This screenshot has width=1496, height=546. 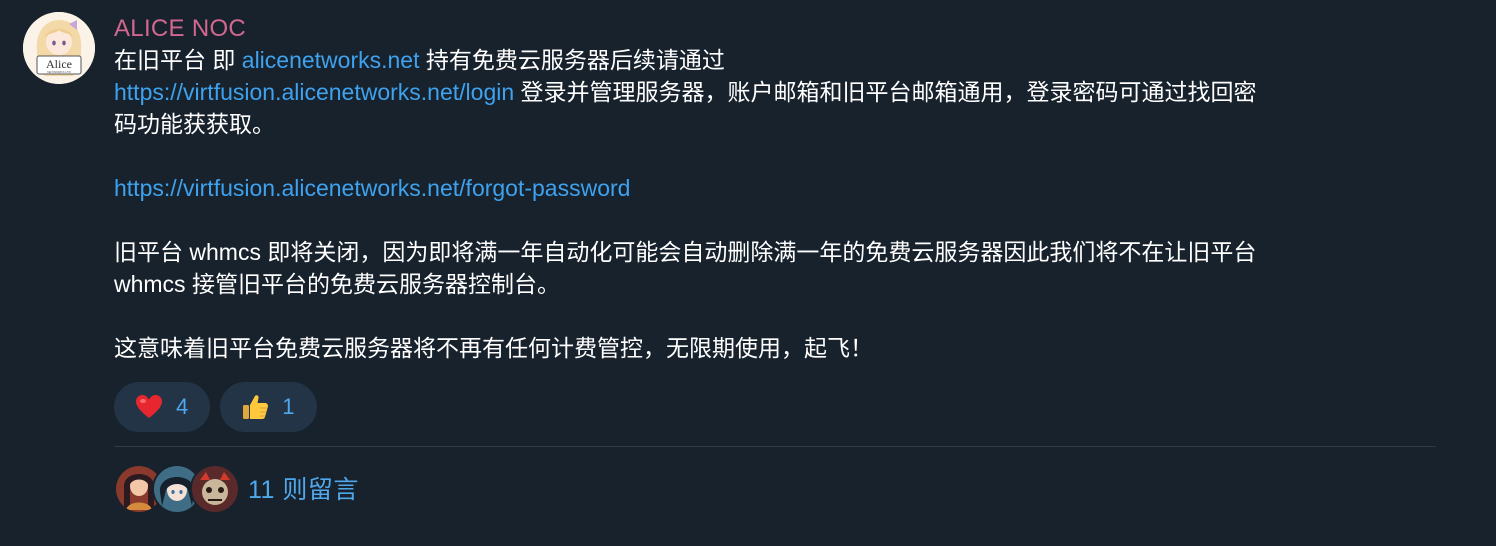 What do you see at coordinates (194, 124) in the screenshot?
I see `message-line-3: 码功能获获取。` at bounding box center [194, 124].